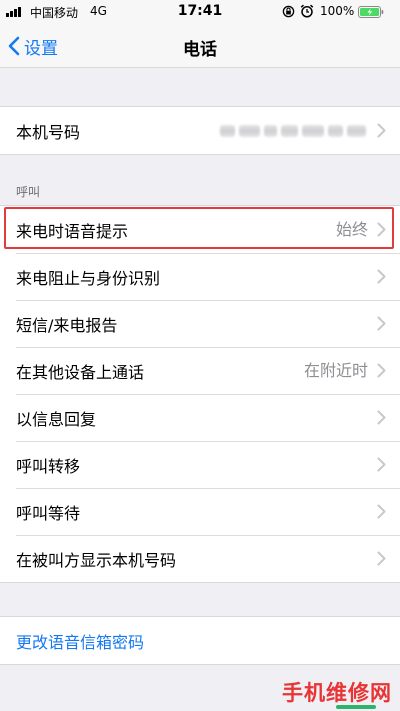 The image size is (400, 711). What do you see at coordinates (200, 370) in the screenshot?
I see `calls-other-devices-row: 在其他设备上通话 在附近时` at bounding box center [200, 370].